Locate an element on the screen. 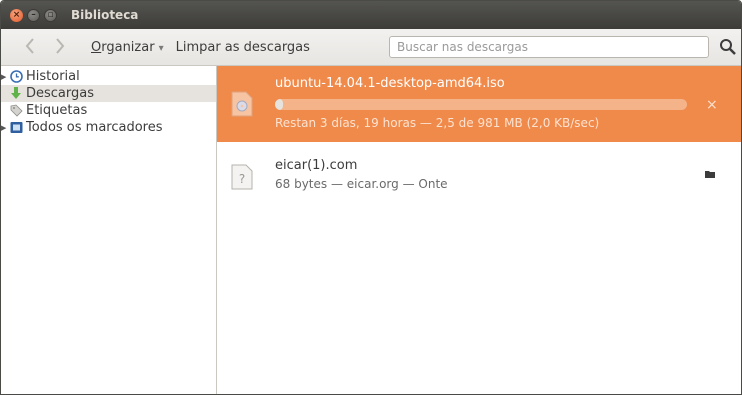  minimize-window-button: – is located at coordinates (33, 15).